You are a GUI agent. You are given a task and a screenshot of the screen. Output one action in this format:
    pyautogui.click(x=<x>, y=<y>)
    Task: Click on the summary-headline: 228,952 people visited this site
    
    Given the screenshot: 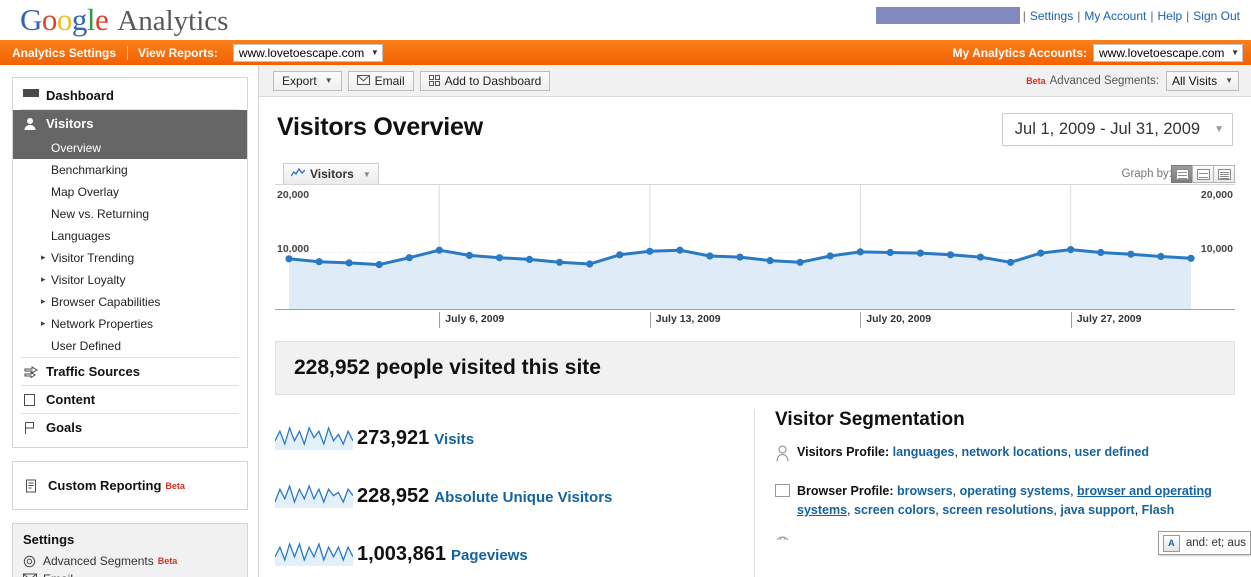 What is the action you would take?
    pyautogui.click(x=755, y=368)
    